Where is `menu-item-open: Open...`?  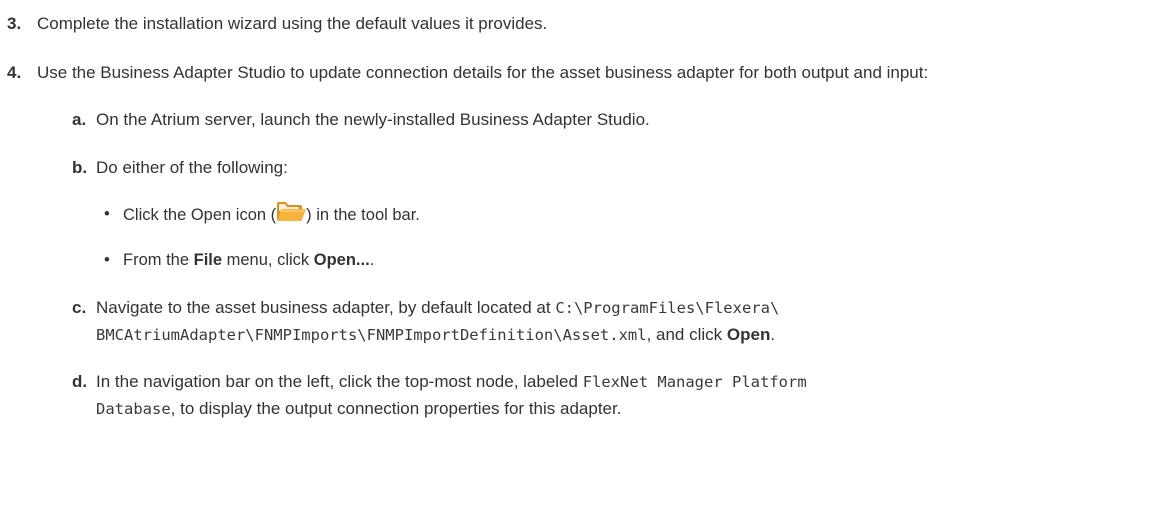 menu-item-open: Open... is located at coordinates (341, 260).